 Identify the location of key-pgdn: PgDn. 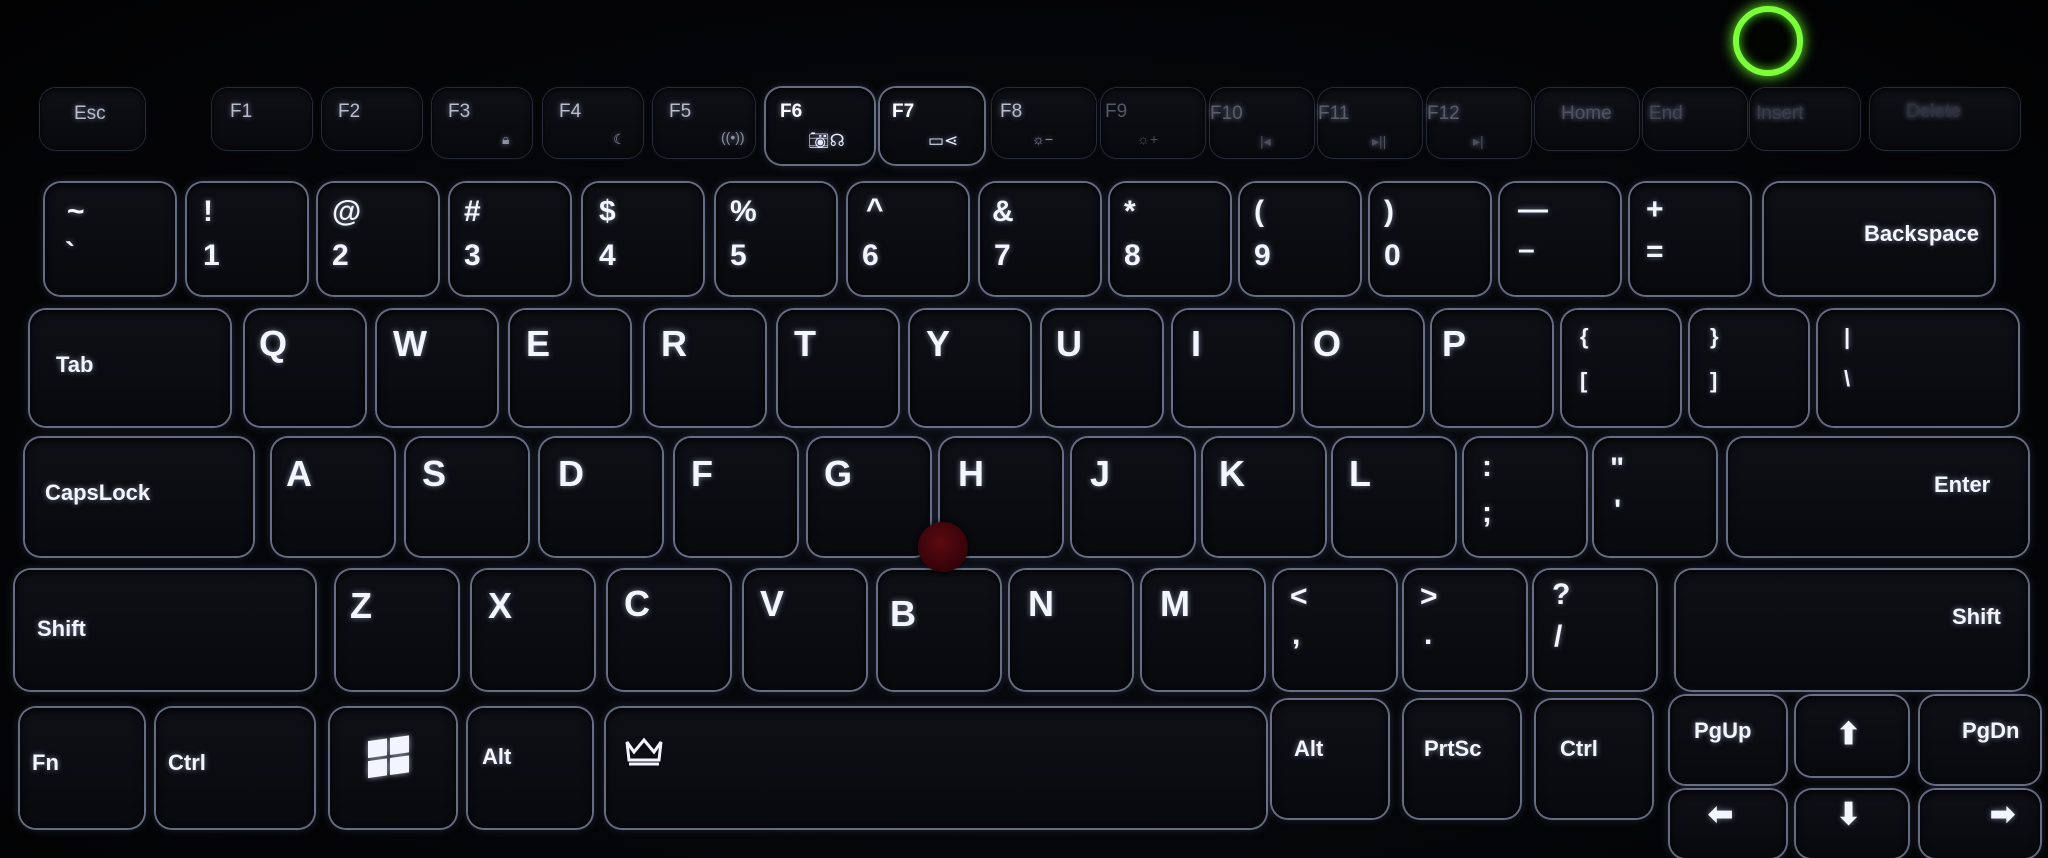
(1980, 740).